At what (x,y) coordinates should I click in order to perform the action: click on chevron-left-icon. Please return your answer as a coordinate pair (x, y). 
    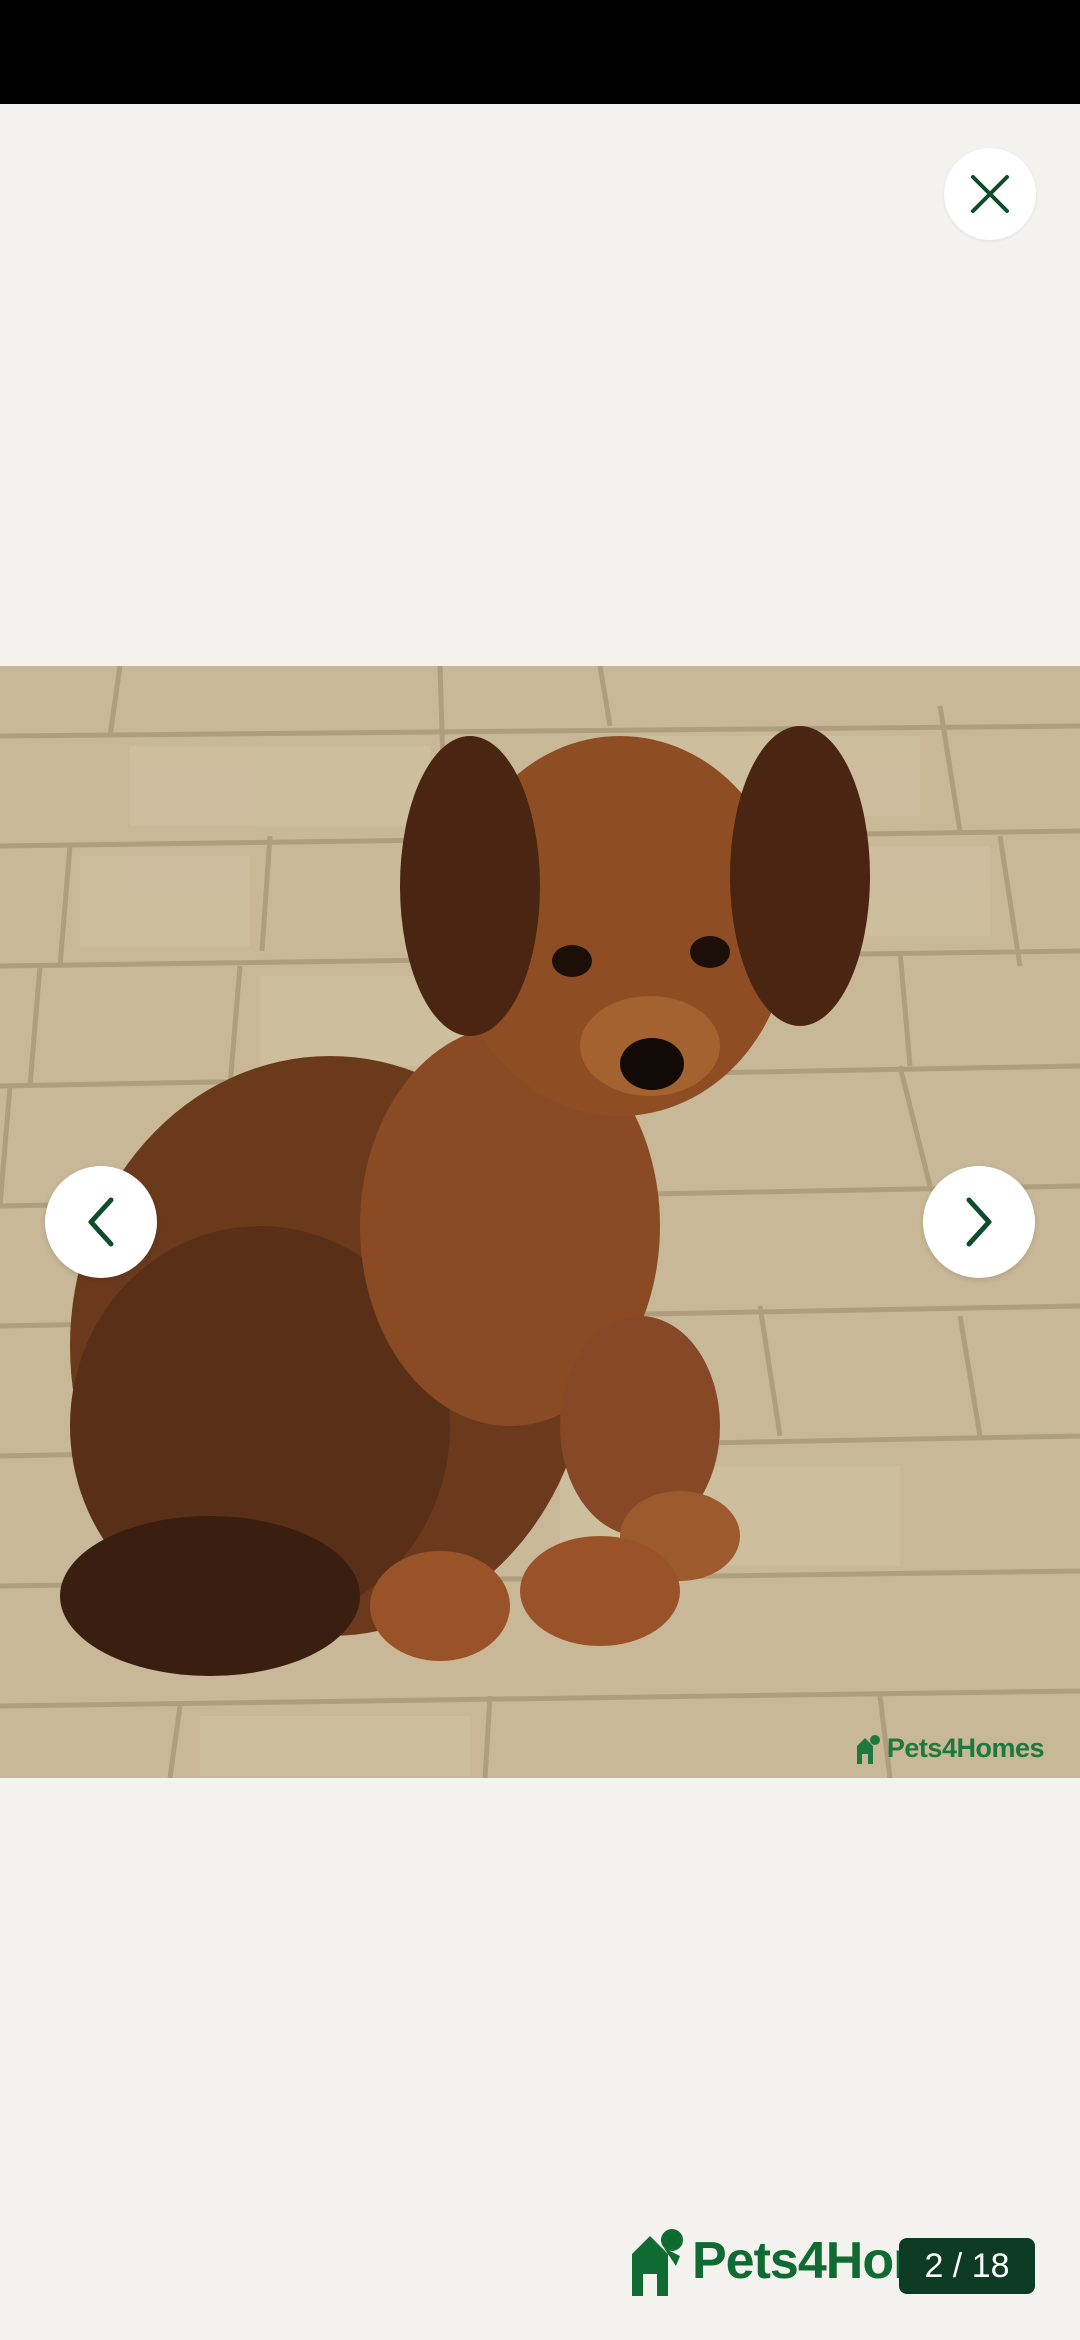
    Looking at the image, I should click on (101, 1222).